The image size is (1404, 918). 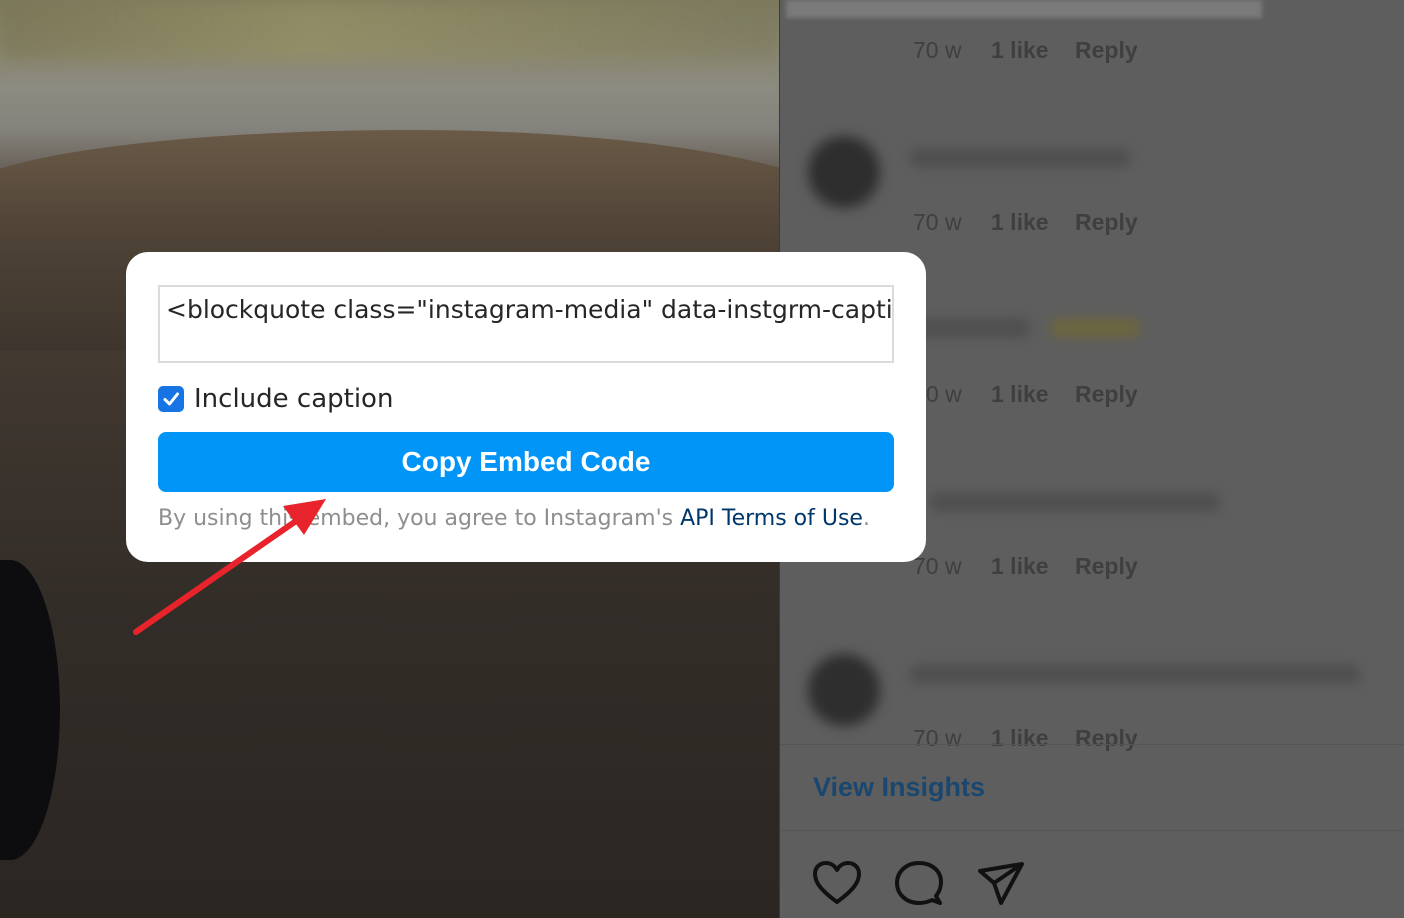 What do you see at coordinates (1001, 883) in the screenshot?
I see `share-icon` at bounding box center [1001, 883].